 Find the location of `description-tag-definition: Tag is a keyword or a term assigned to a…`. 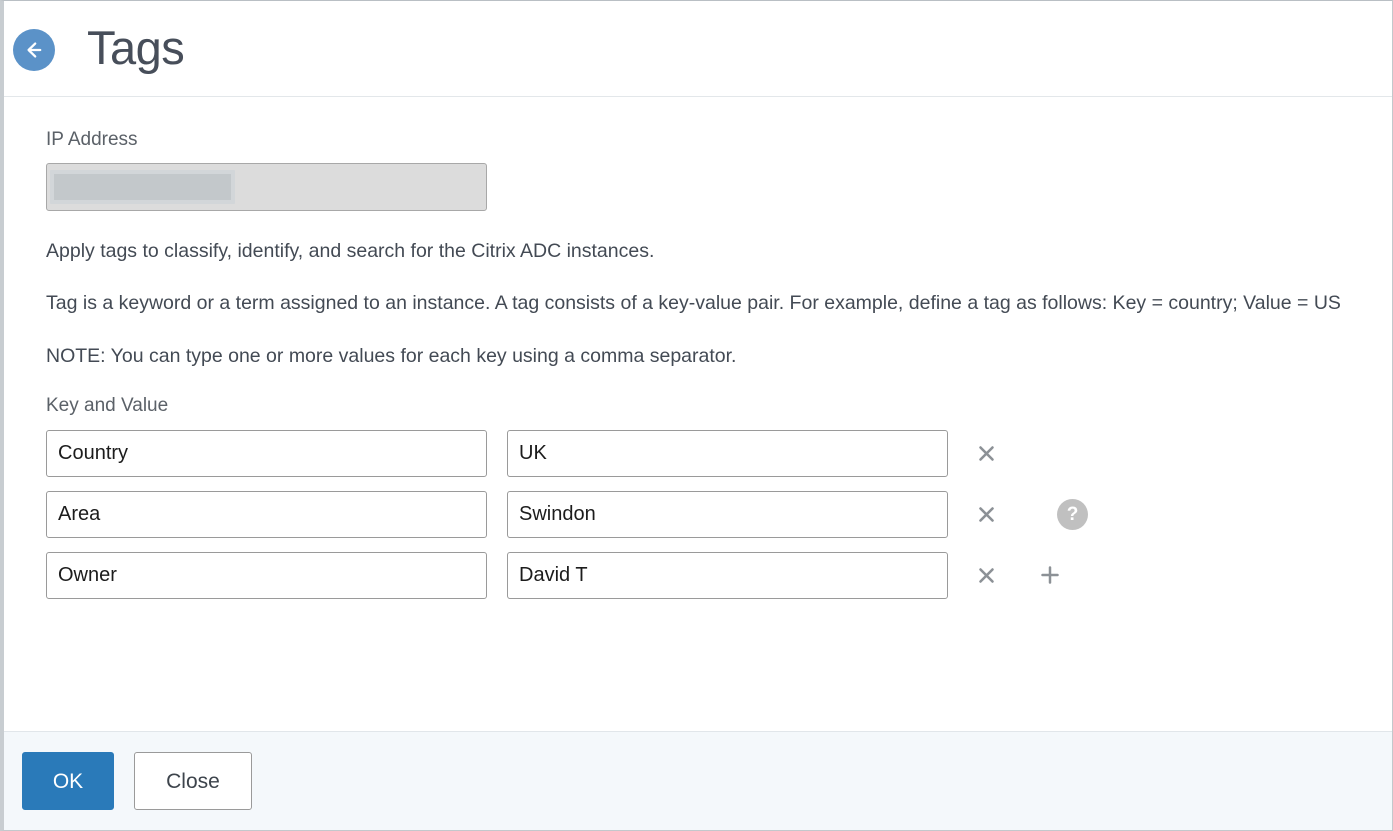

description-tag-definition: Tag is a keyword or a term assigned to a… is located at coordinates (693, 302).